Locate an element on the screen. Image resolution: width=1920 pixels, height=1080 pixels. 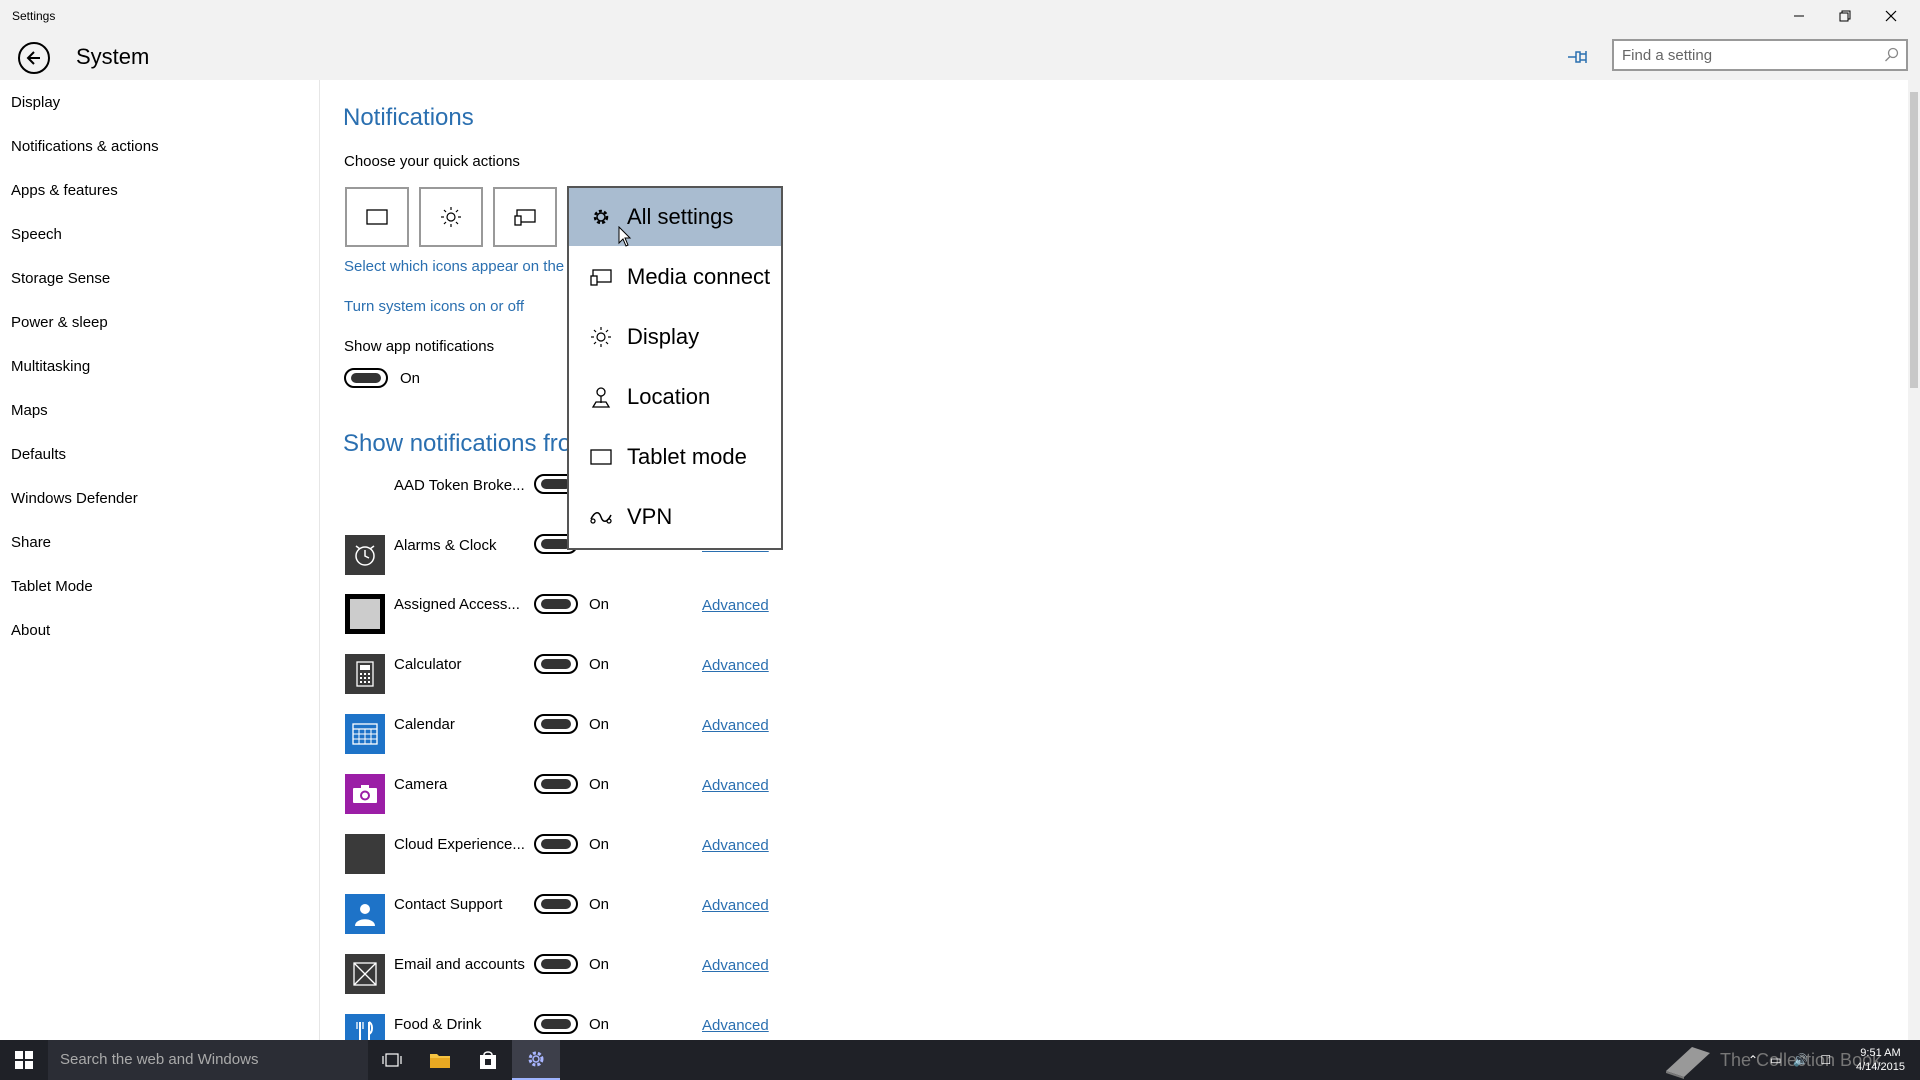
advanced-link-calculator: Advanced is located at coordinates (735, 665).